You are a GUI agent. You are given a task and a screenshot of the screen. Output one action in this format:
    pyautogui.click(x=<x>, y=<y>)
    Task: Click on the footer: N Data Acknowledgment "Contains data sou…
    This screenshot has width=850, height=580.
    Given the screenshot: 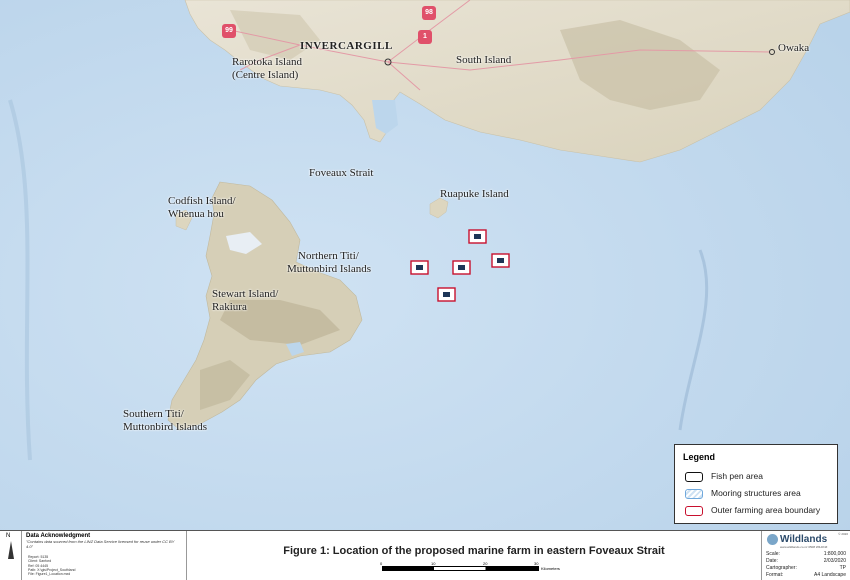 What is the action you would take?
    pyautogui.click(x=425, y=555)
    